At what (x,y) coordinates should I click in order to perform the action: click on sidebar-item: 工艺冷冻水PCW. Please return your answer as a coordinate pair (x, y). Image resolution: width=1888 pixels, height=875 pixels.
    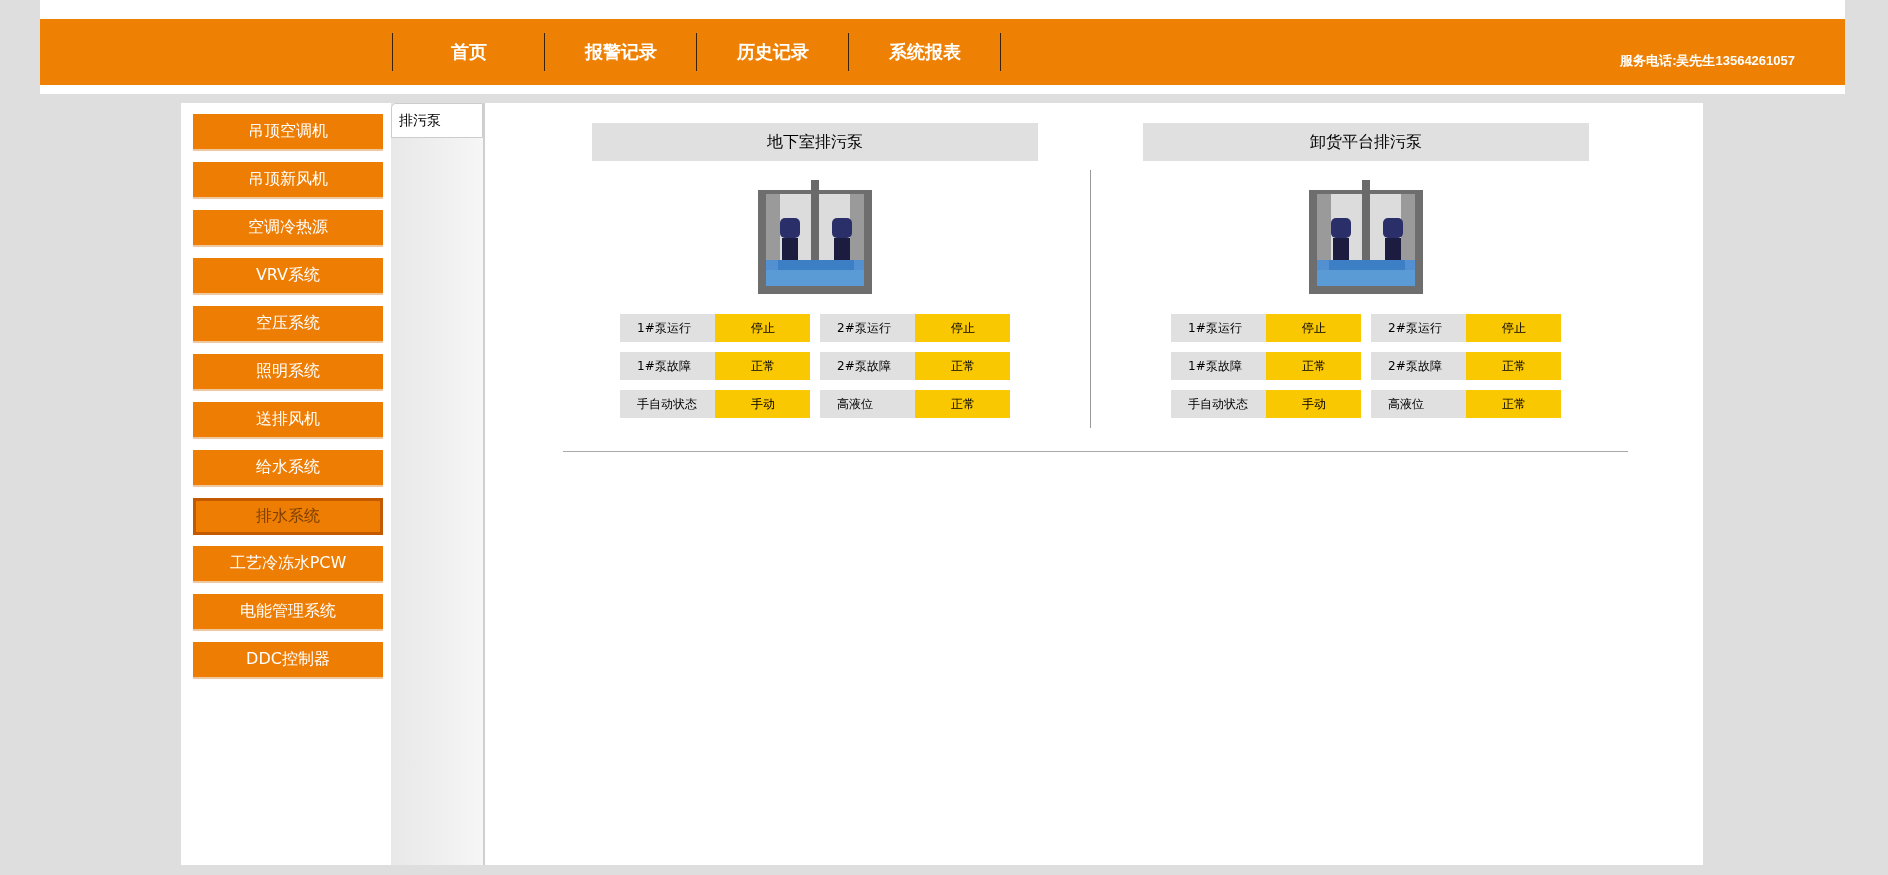
    Looking at the image, I should click on (288, 564).